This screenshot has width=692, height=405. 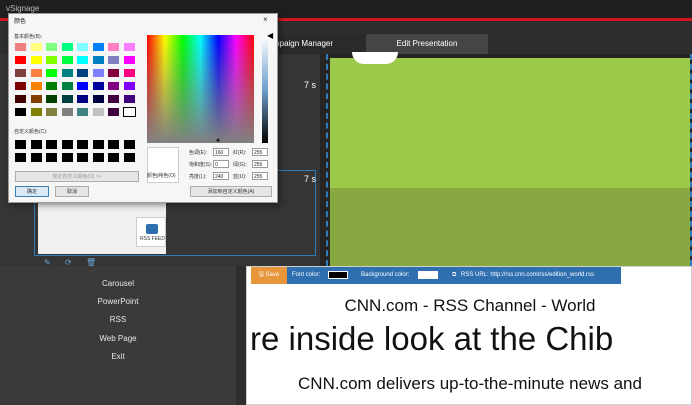 What do you see at coordinates (198, 177) in the screenshot?
I see `luminance-label: 亮度(L):` at bounding box center [198, 177].